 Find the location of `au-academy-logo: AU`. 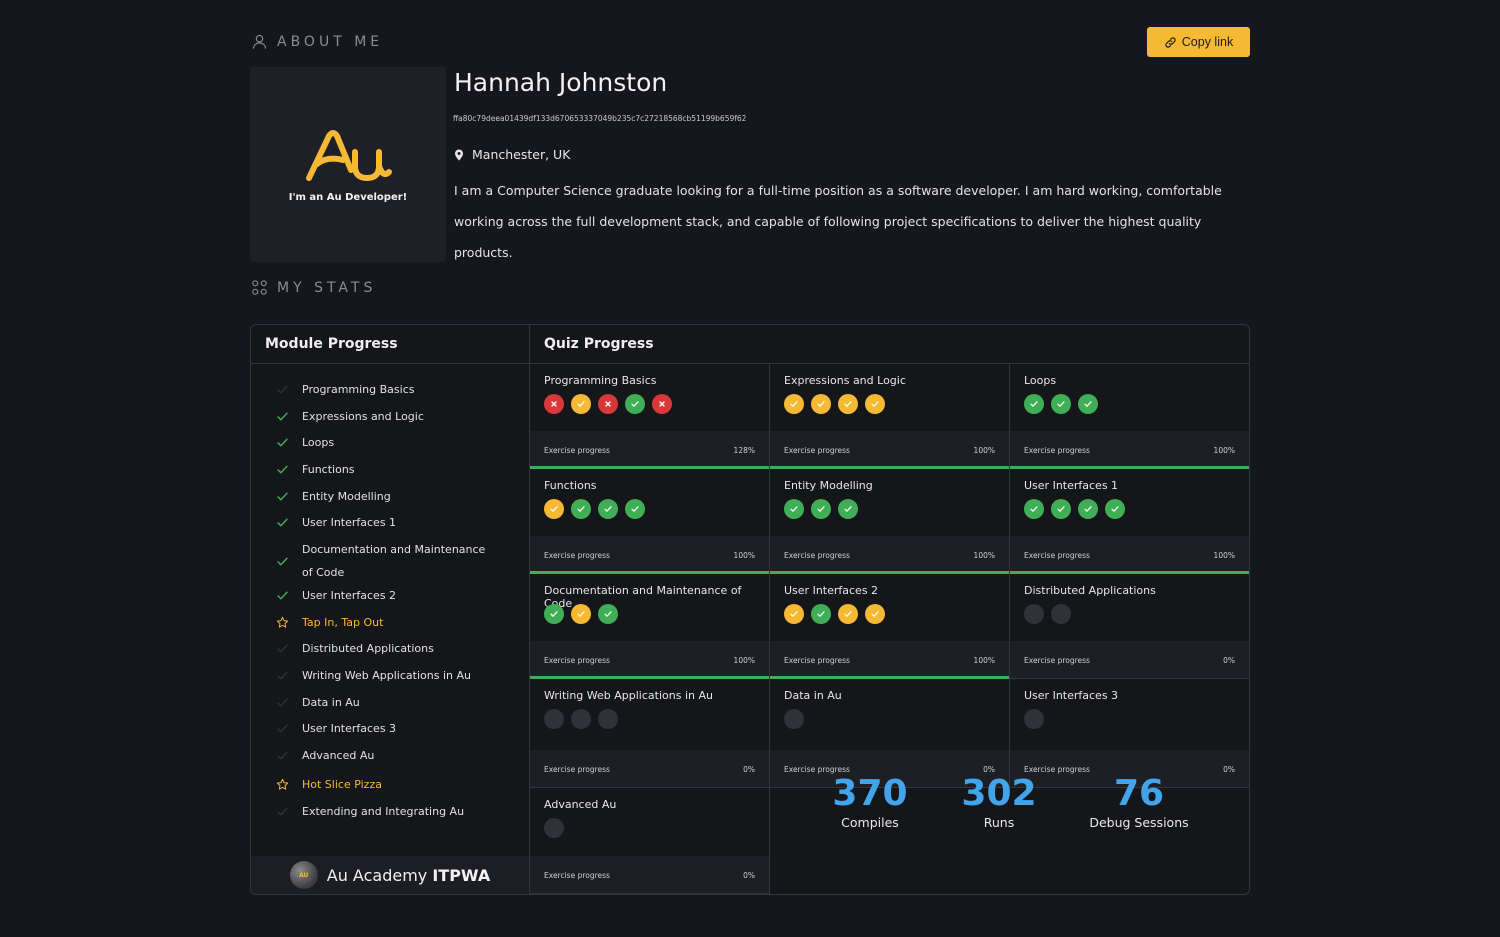

au-academy-logo: AU is located at coordinates (303, 875).